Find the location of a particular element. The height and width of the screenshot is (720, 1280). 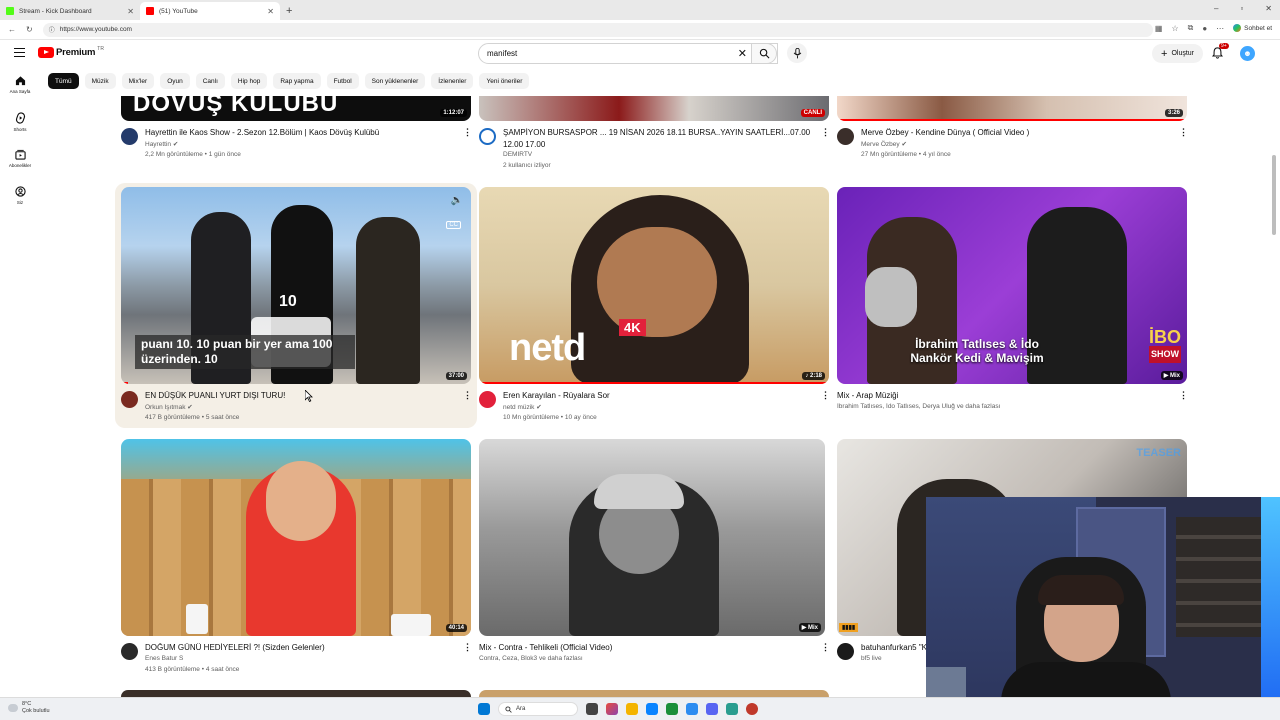

chip-recently-uploaded: Son yüklenenler is located at coordinates (395, 81).